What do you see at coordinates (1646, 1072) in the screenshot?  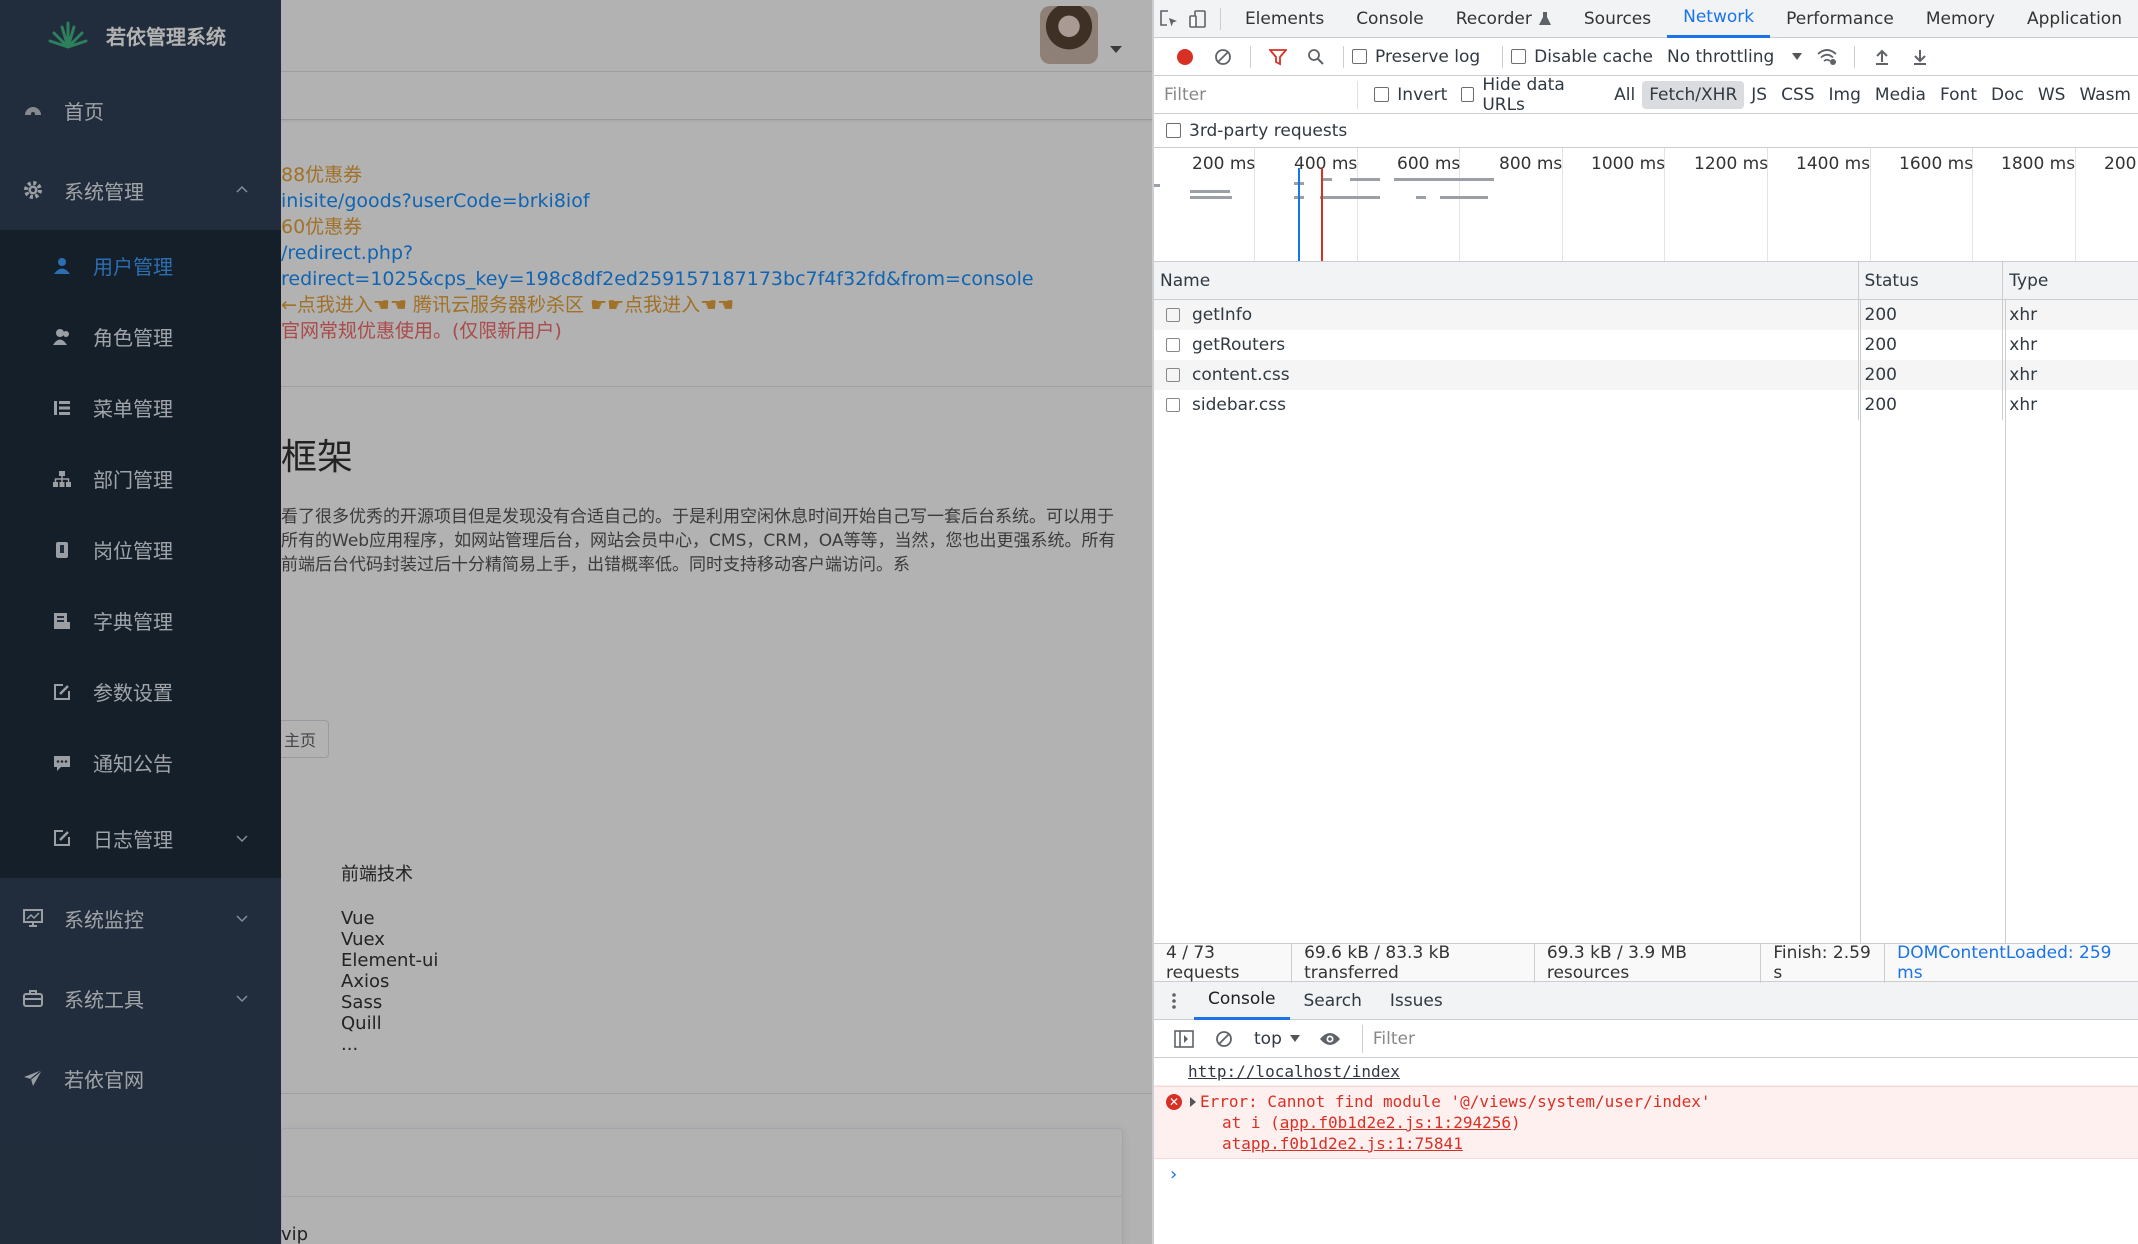 I see `console-url-link: http://localhost/index` at bounding box center [1646, 1072].